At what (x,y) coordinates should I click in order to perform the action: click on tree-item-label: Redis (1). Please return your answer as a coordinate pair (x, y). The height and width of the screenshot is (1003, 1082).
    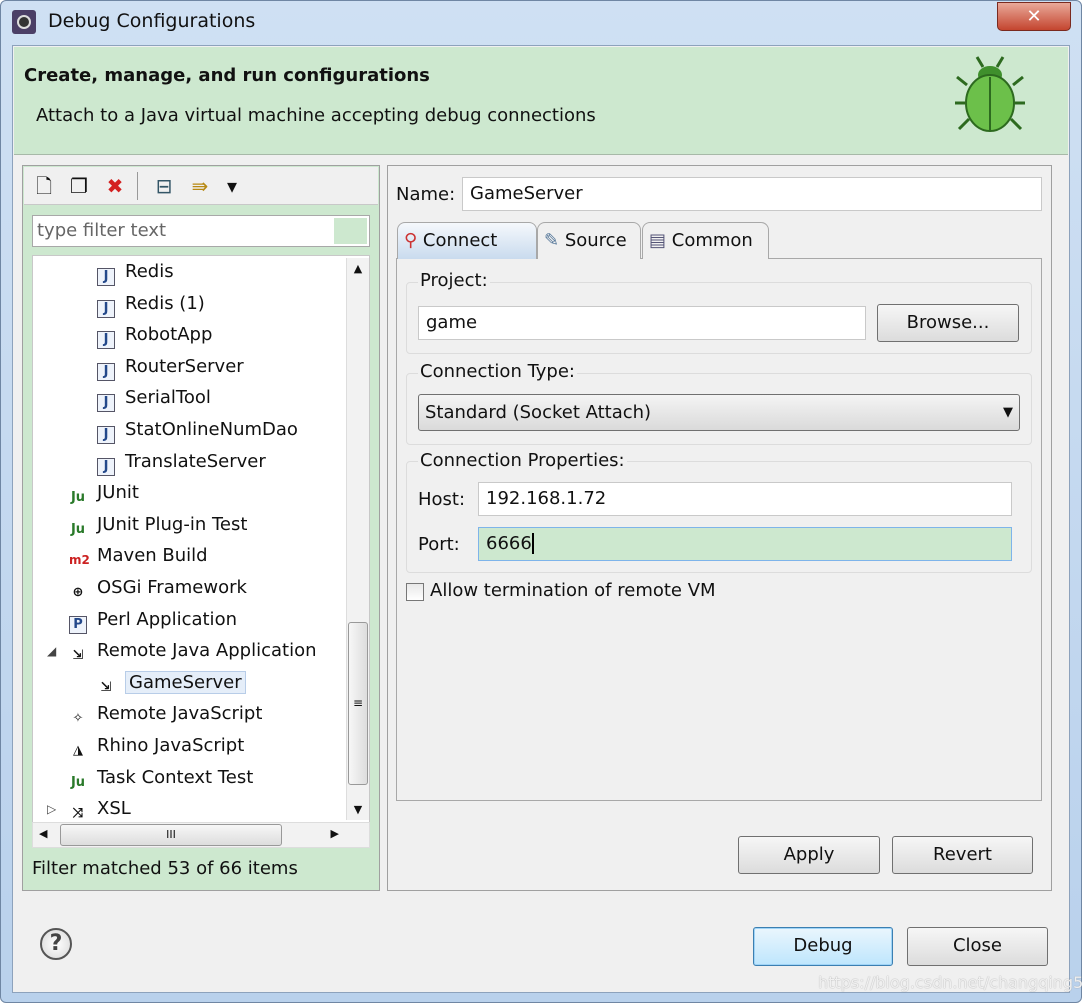
    Looking at the image, I should click on (165, 303).